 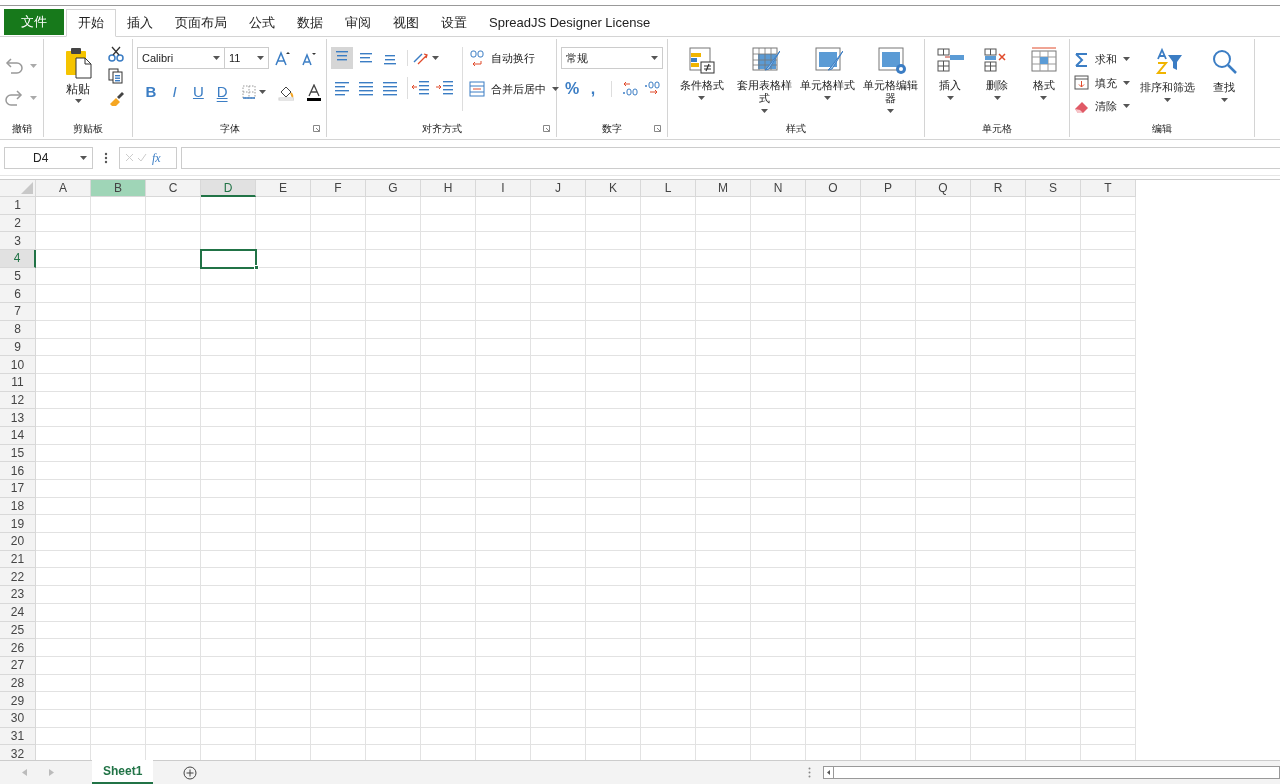 I want to click on column-header: G, so click(x=393, y=188).